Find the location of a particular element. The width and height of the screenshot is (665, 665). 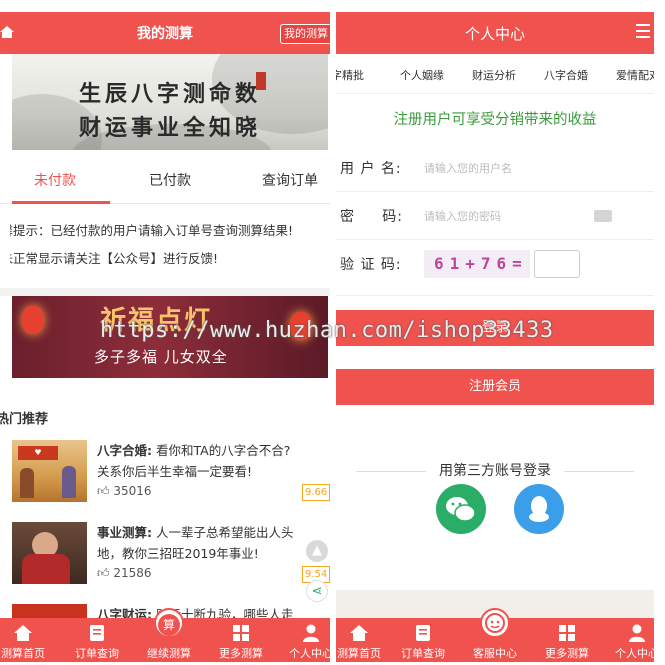

likes-count: 21586 is located at coordinates (132, 573).